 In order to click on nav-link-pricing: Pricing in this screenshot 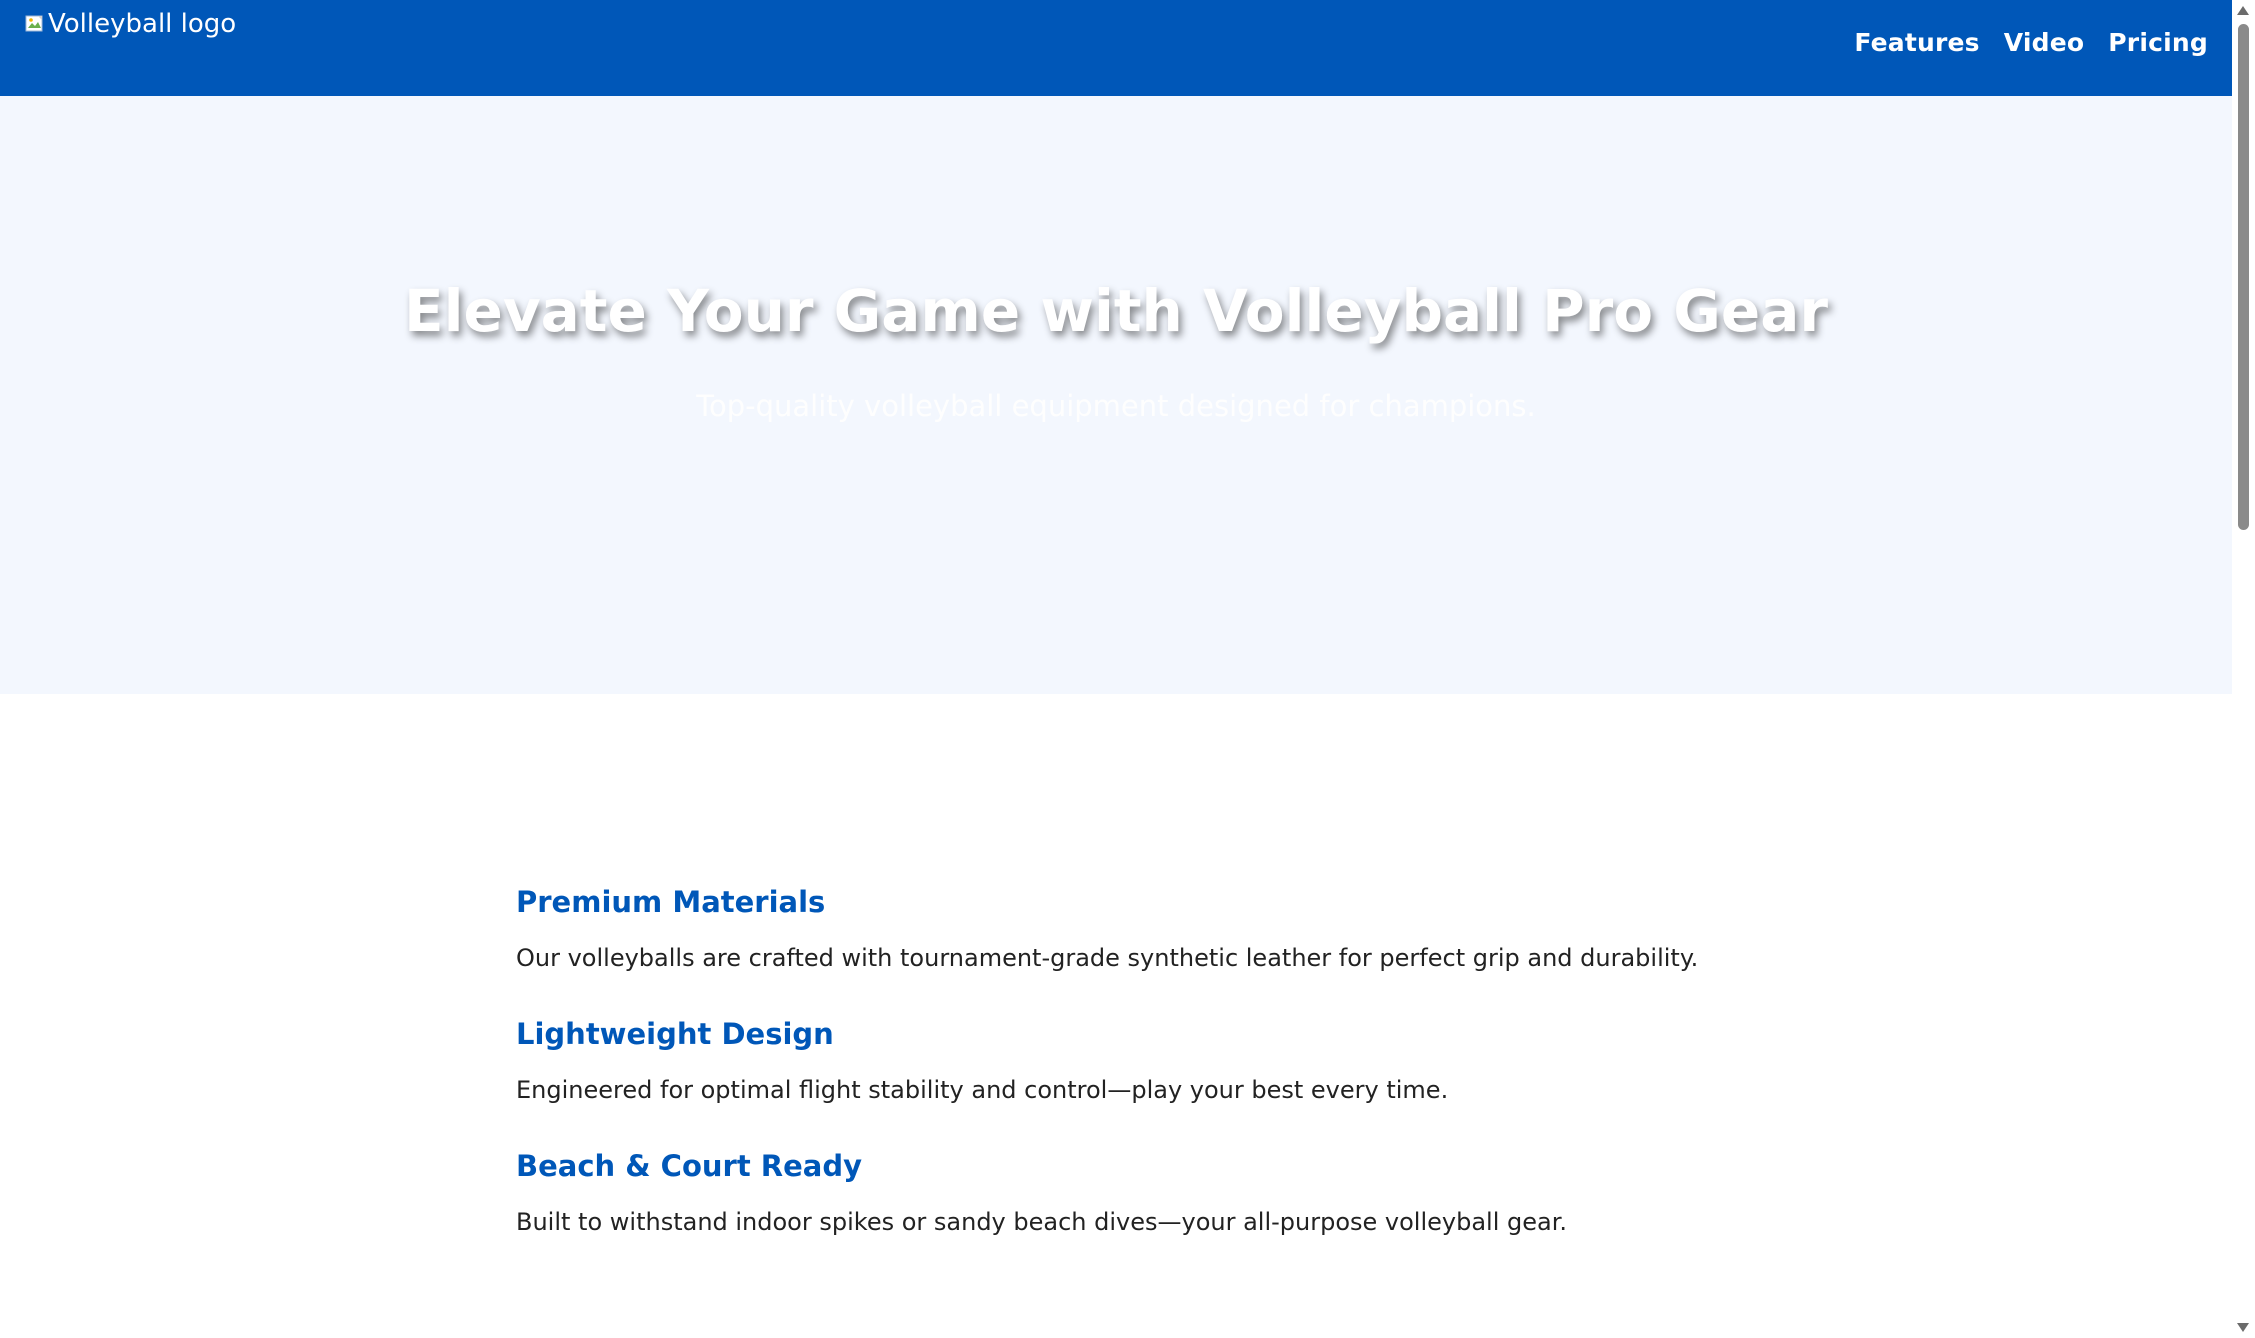, I will do `click(2158, 42)`.